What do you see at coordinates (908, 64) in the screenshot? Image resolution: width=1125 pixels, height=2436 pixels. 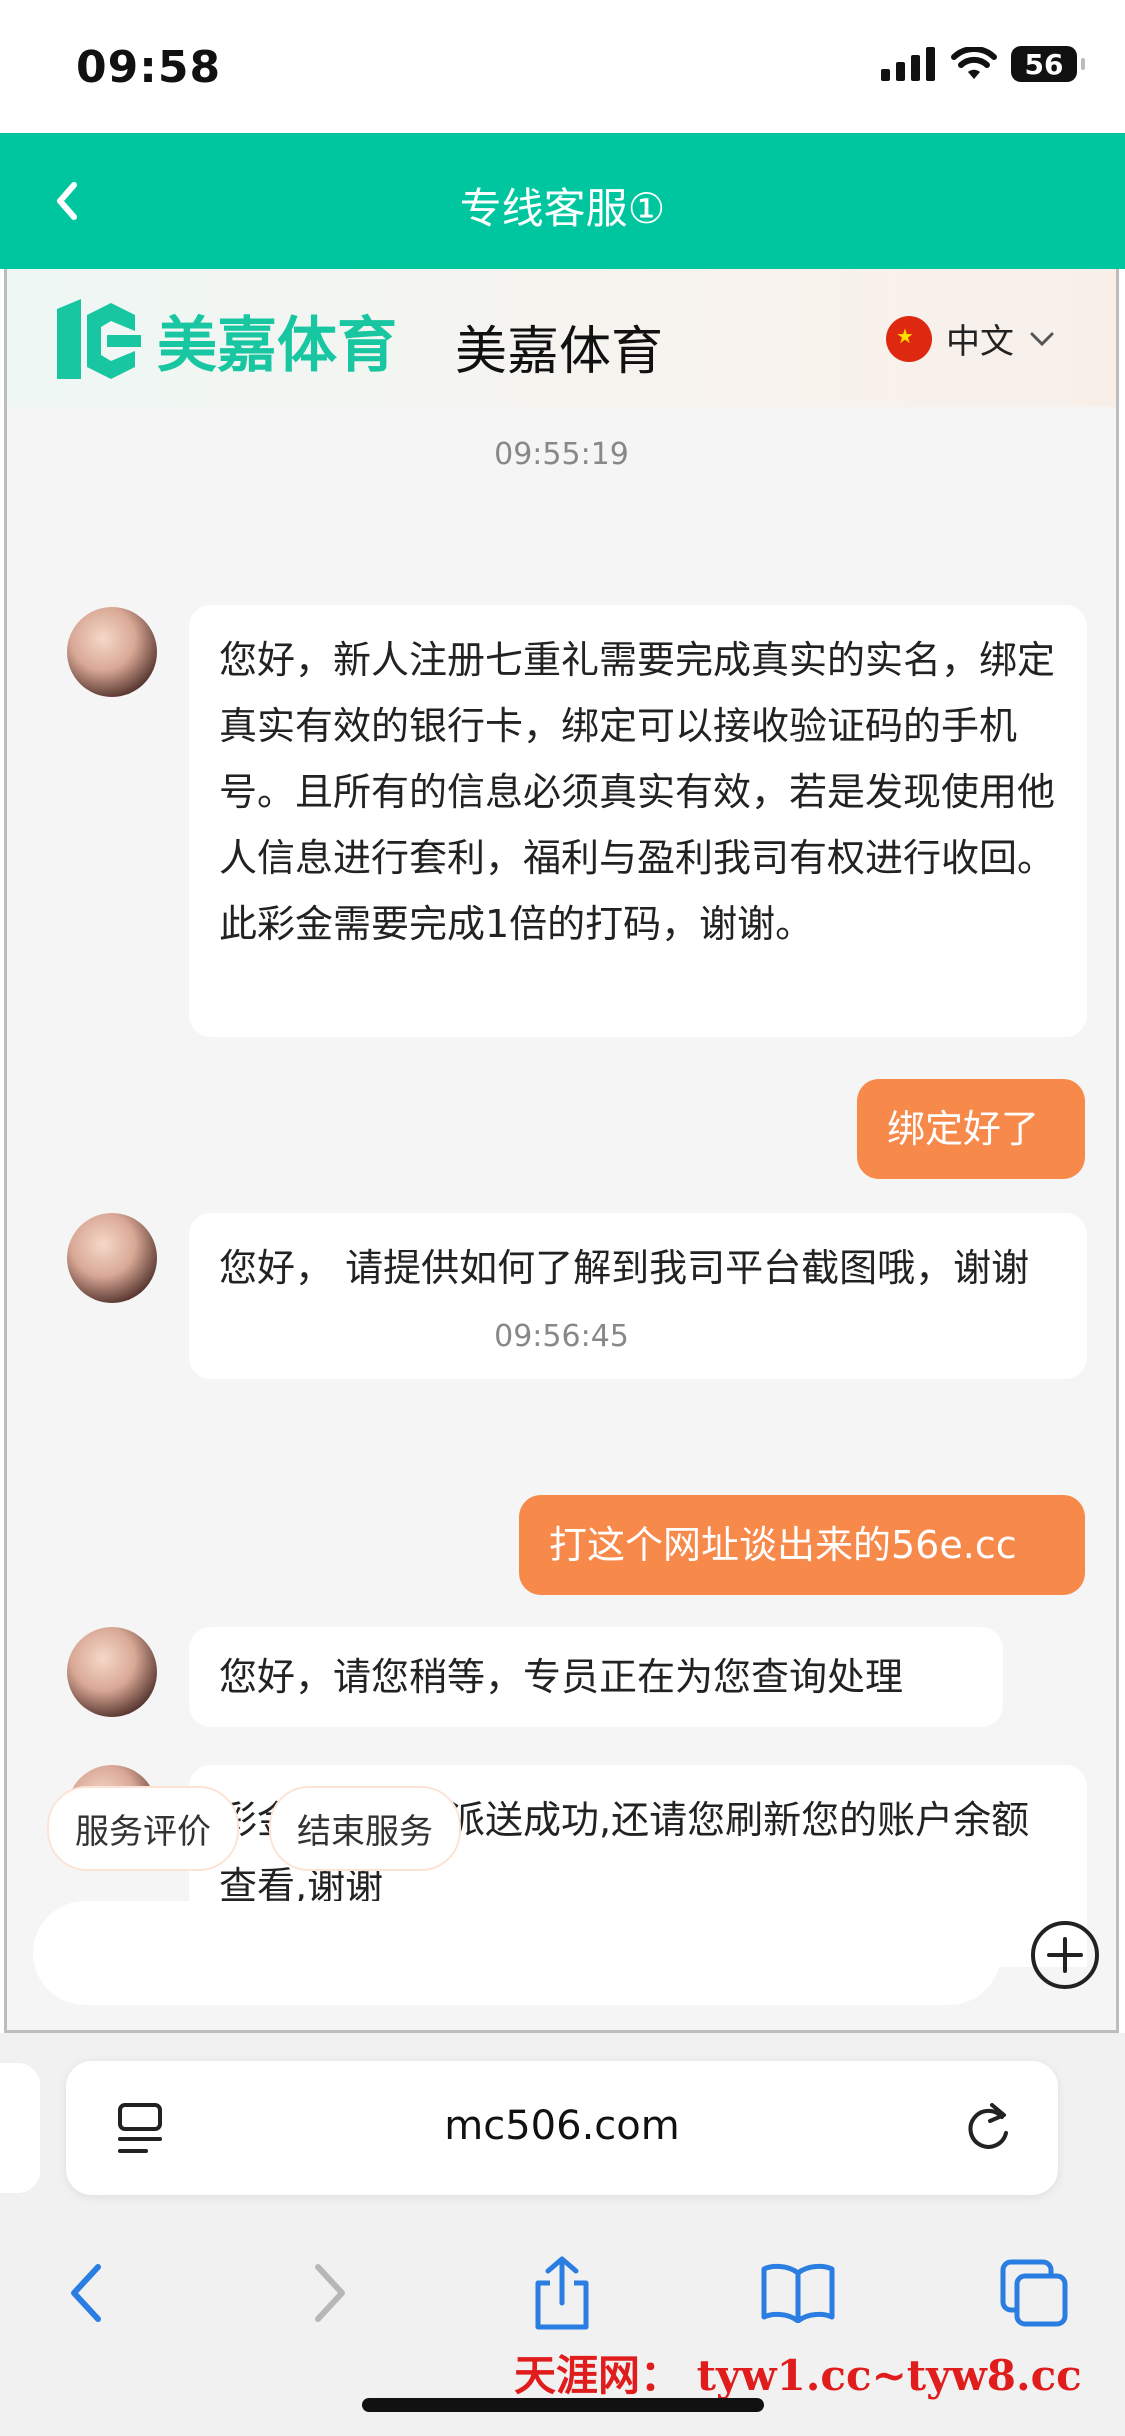 I see `cellular-signal-icon` at bounding box center [908, 64].